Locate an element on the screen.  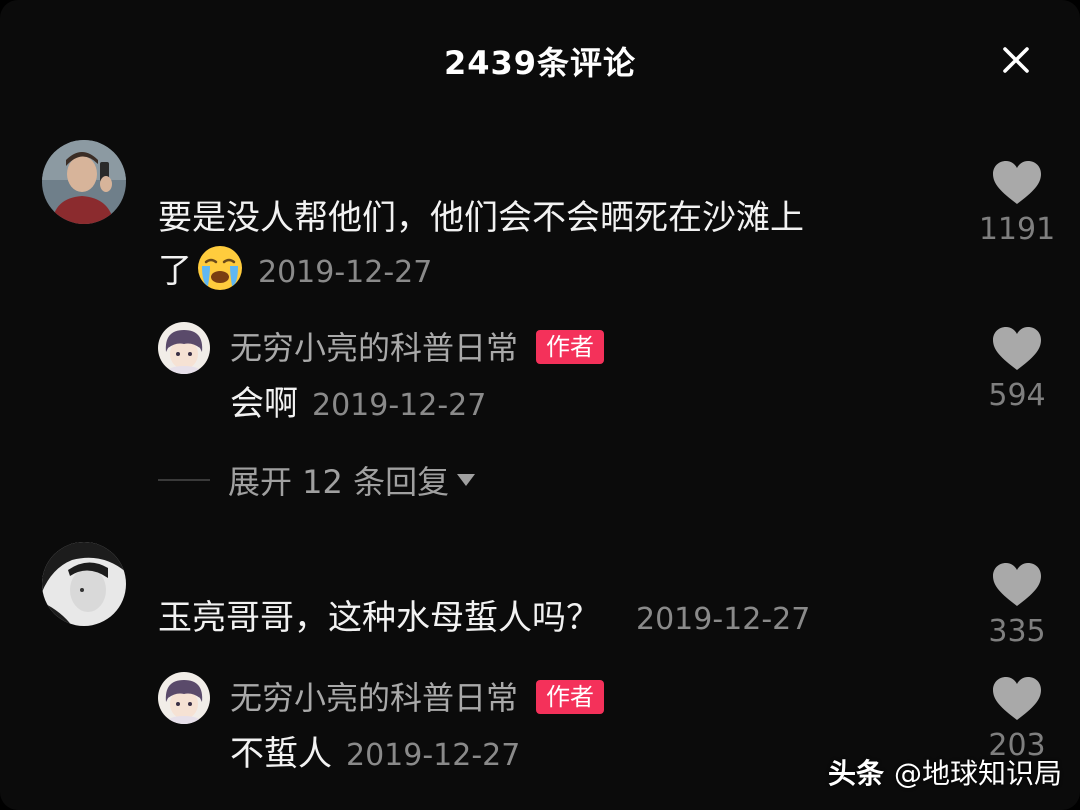
crying-face-icon is located at coordinates (220, 268).